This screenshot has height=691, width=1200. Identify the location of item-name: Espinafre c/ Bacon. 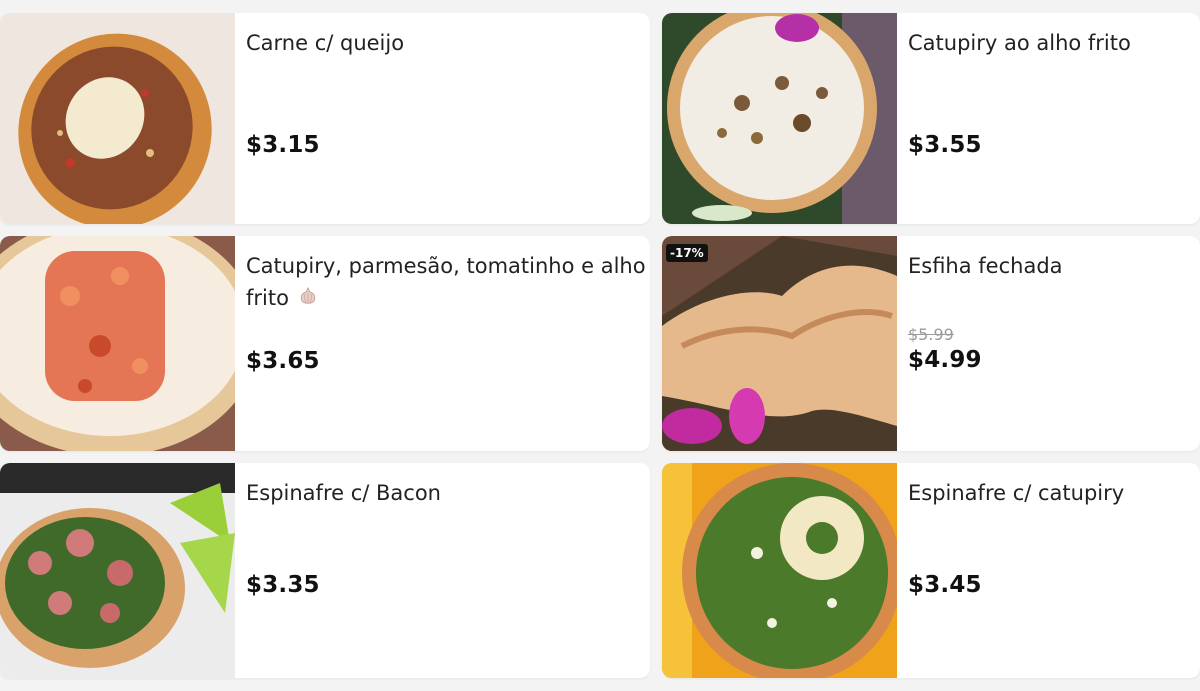
(343, 493).